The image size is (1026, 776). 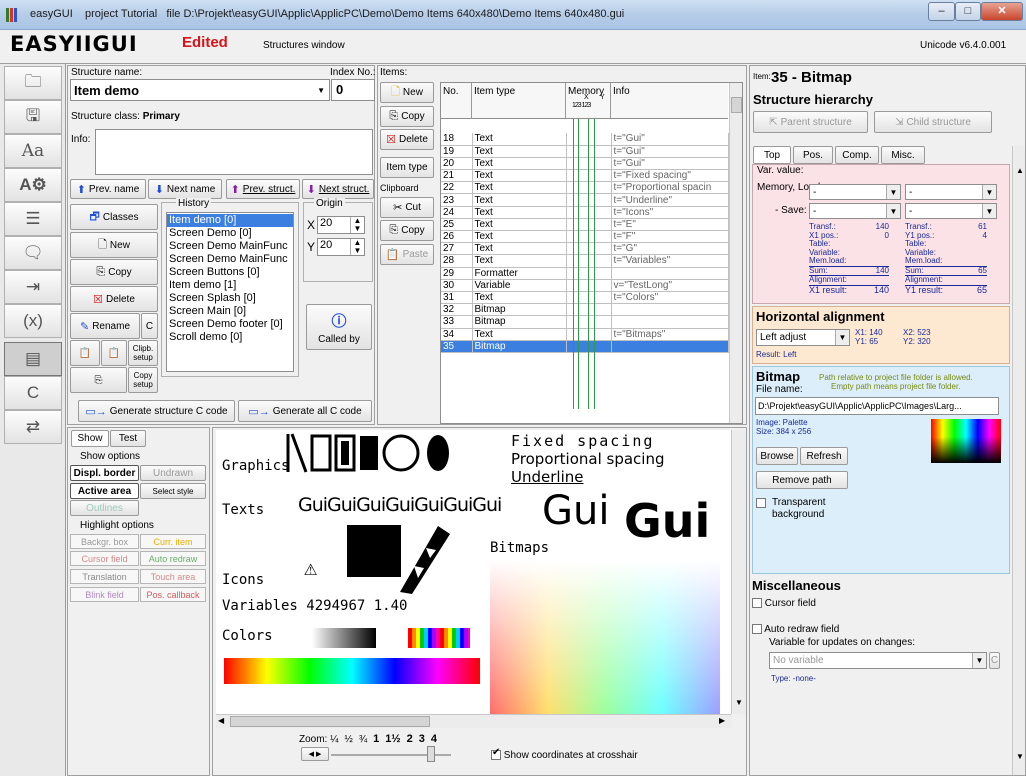 What do you see at coordinates (338, 189) in the screenshot?
I see `next-struct-button: ⬇ Next struct.` at bounding box center [338, 189].